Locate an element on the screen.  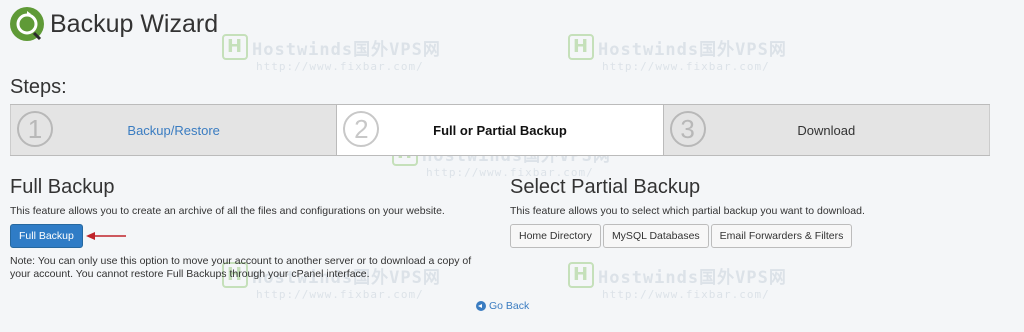
back-arrow-icon is located at coordinates (481, 306).